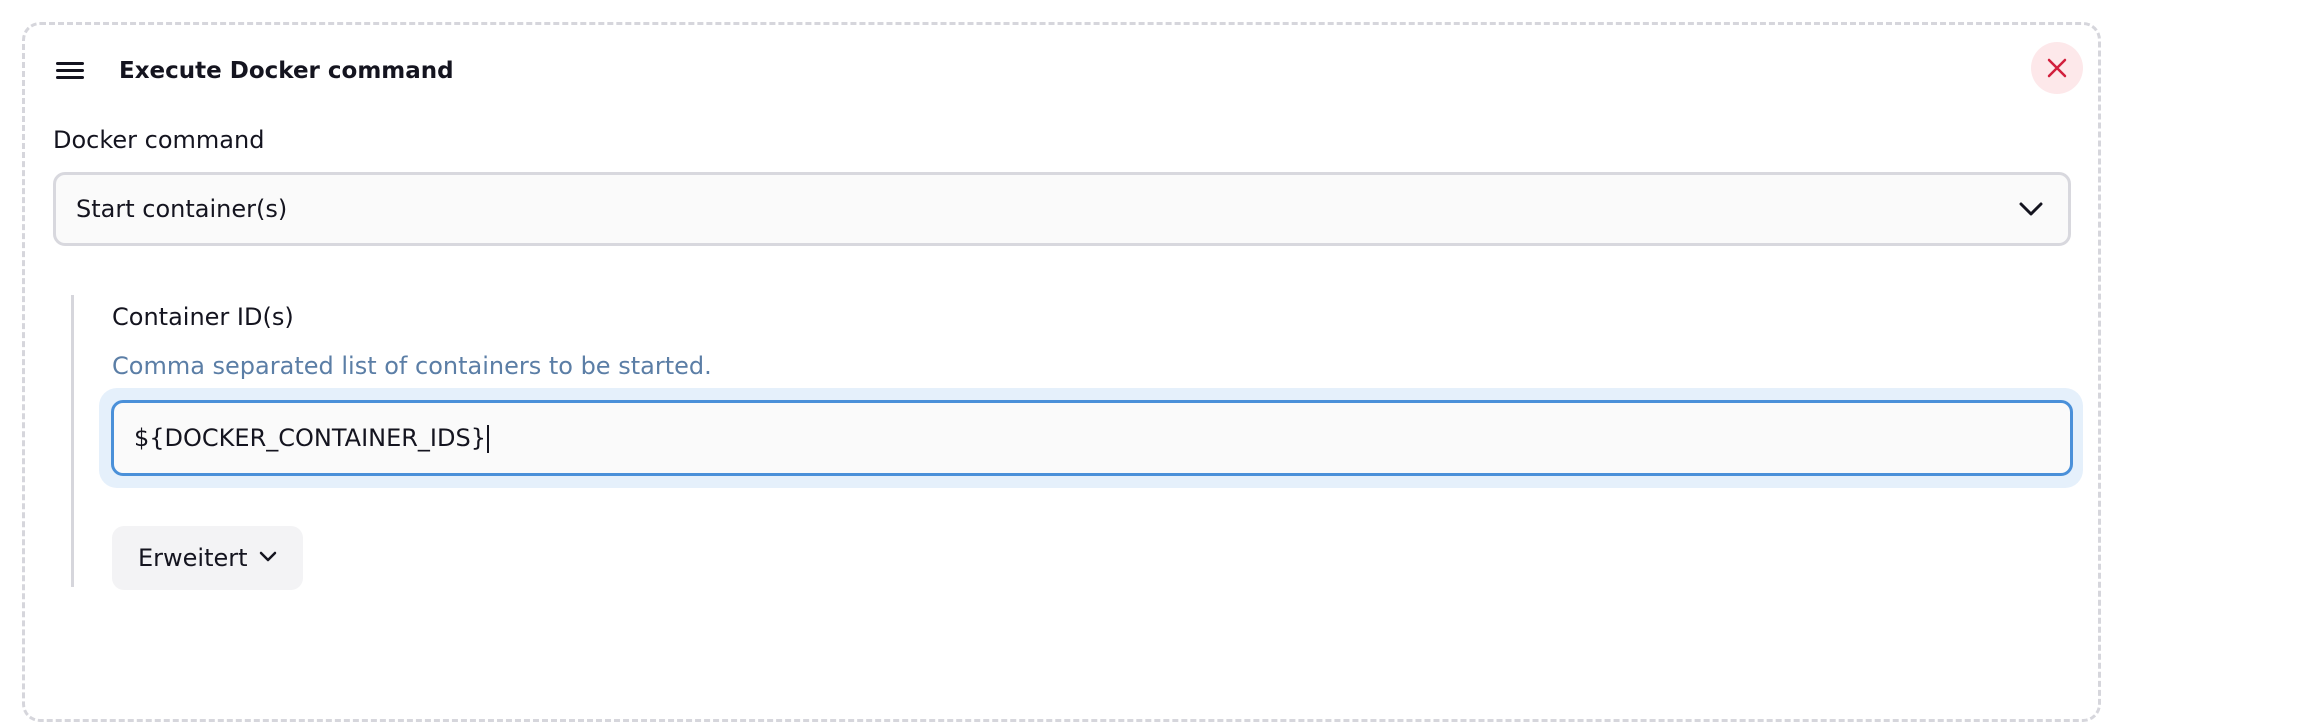 The image size is (2320, 722). What do you see at coordinates (310, 438) in the screenshot?
I see `container-ids-input-value: ${DOCKER_CONTAINER_IDS}` at bounding box center [310, 438].